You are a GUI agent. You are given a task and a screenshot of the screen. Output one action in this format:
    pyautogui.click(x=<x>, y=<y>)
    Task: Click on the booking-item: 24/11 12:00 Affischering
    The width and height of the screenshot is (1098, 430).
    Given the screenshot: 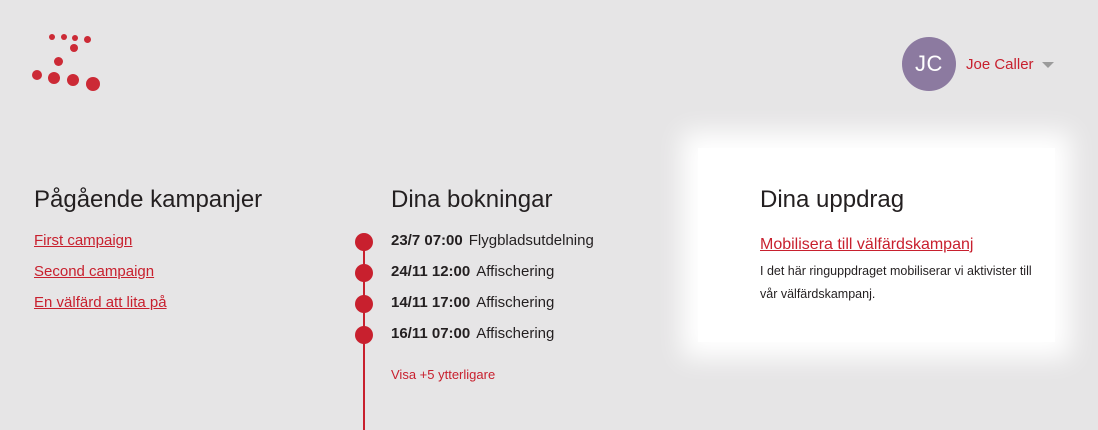 What is the action you would take?
    pyautogui.click(x=474, y=278)
    